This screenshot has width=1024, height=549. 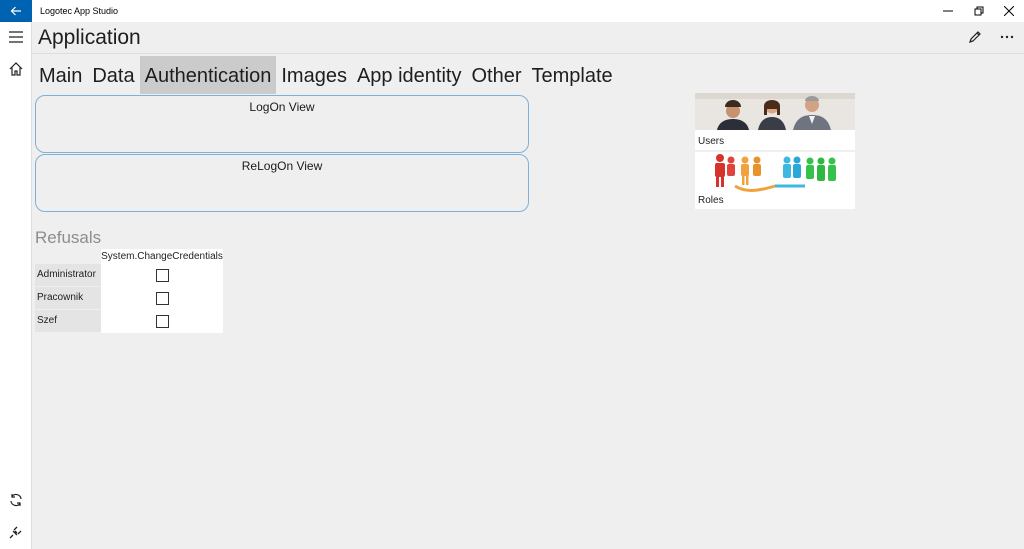 What do you see at coordinates (68, 298) in the screenshot?
I see `row-label: Pracownik` at bounding box center [68, 298].